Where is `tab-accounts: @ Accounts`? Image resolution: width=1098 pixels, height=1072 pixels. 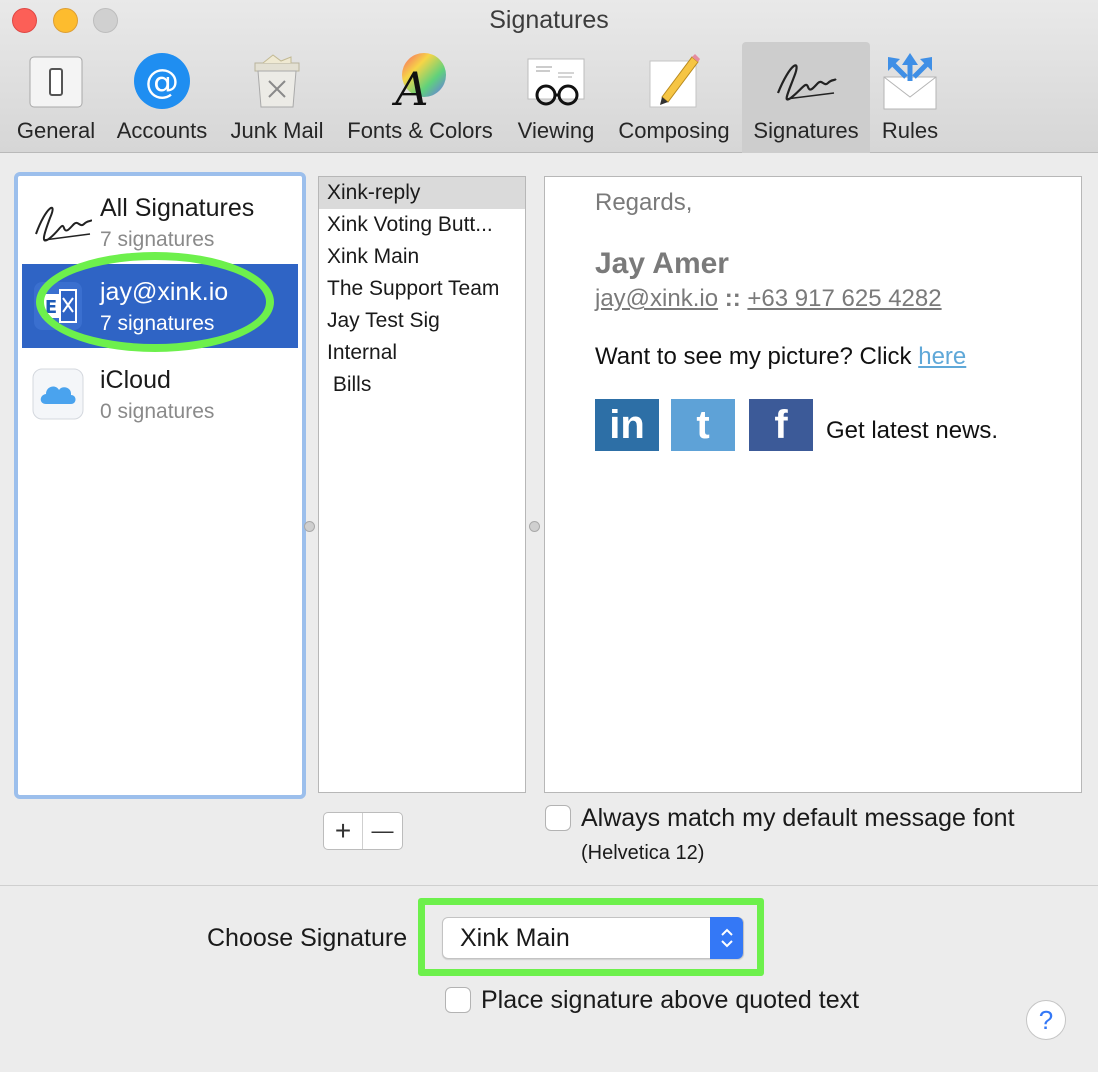
tab-accounts: @ Accounts is located at coordinates (162, 97).